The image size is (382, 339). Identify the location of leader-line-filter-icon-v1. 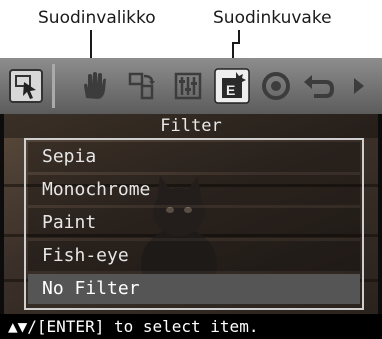
(239, 36).